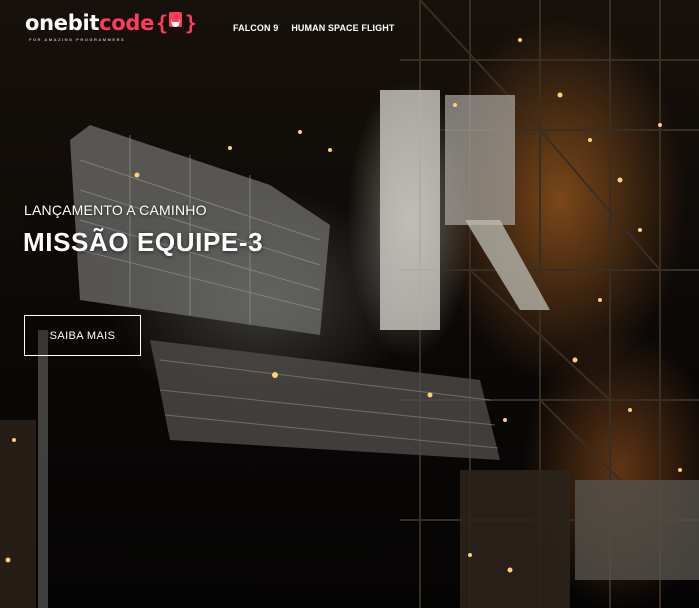  I want to click on onebitcode-logo: onebit code{}, so click(111, 23).